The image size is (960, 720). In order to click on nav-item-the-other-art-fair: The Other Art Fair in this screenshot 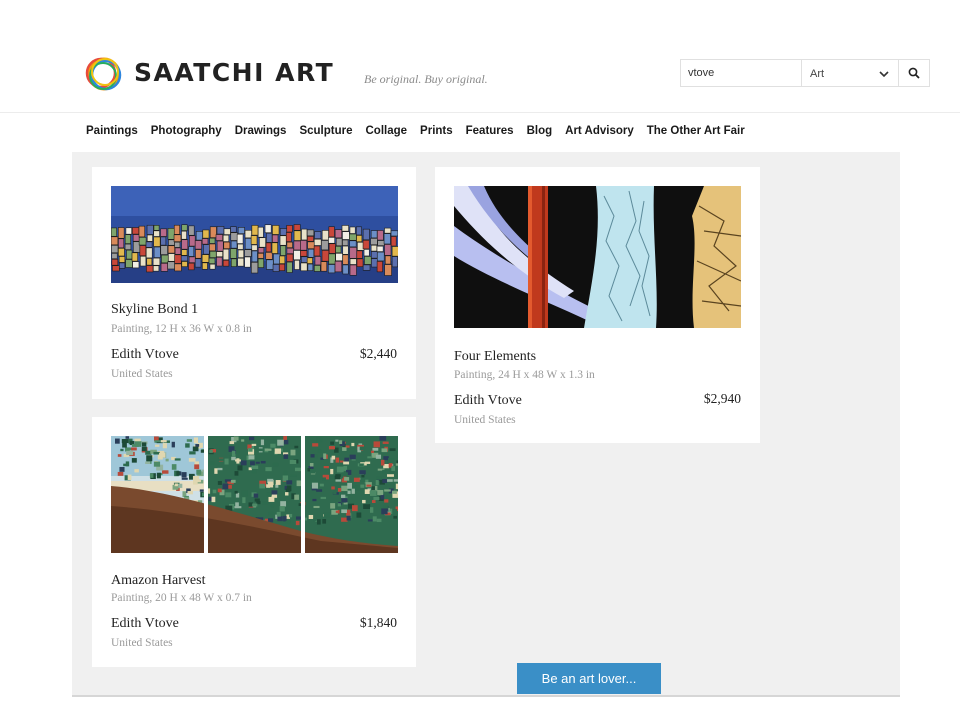, I will do `click(696, 131)`.